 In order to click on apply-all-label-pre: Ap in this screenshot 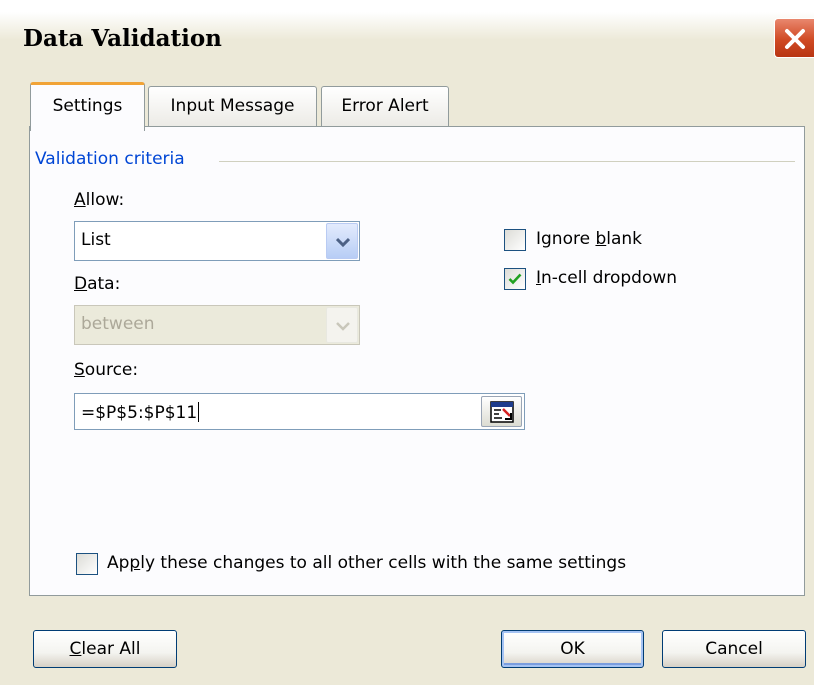, I will do `click(118, 563)`.